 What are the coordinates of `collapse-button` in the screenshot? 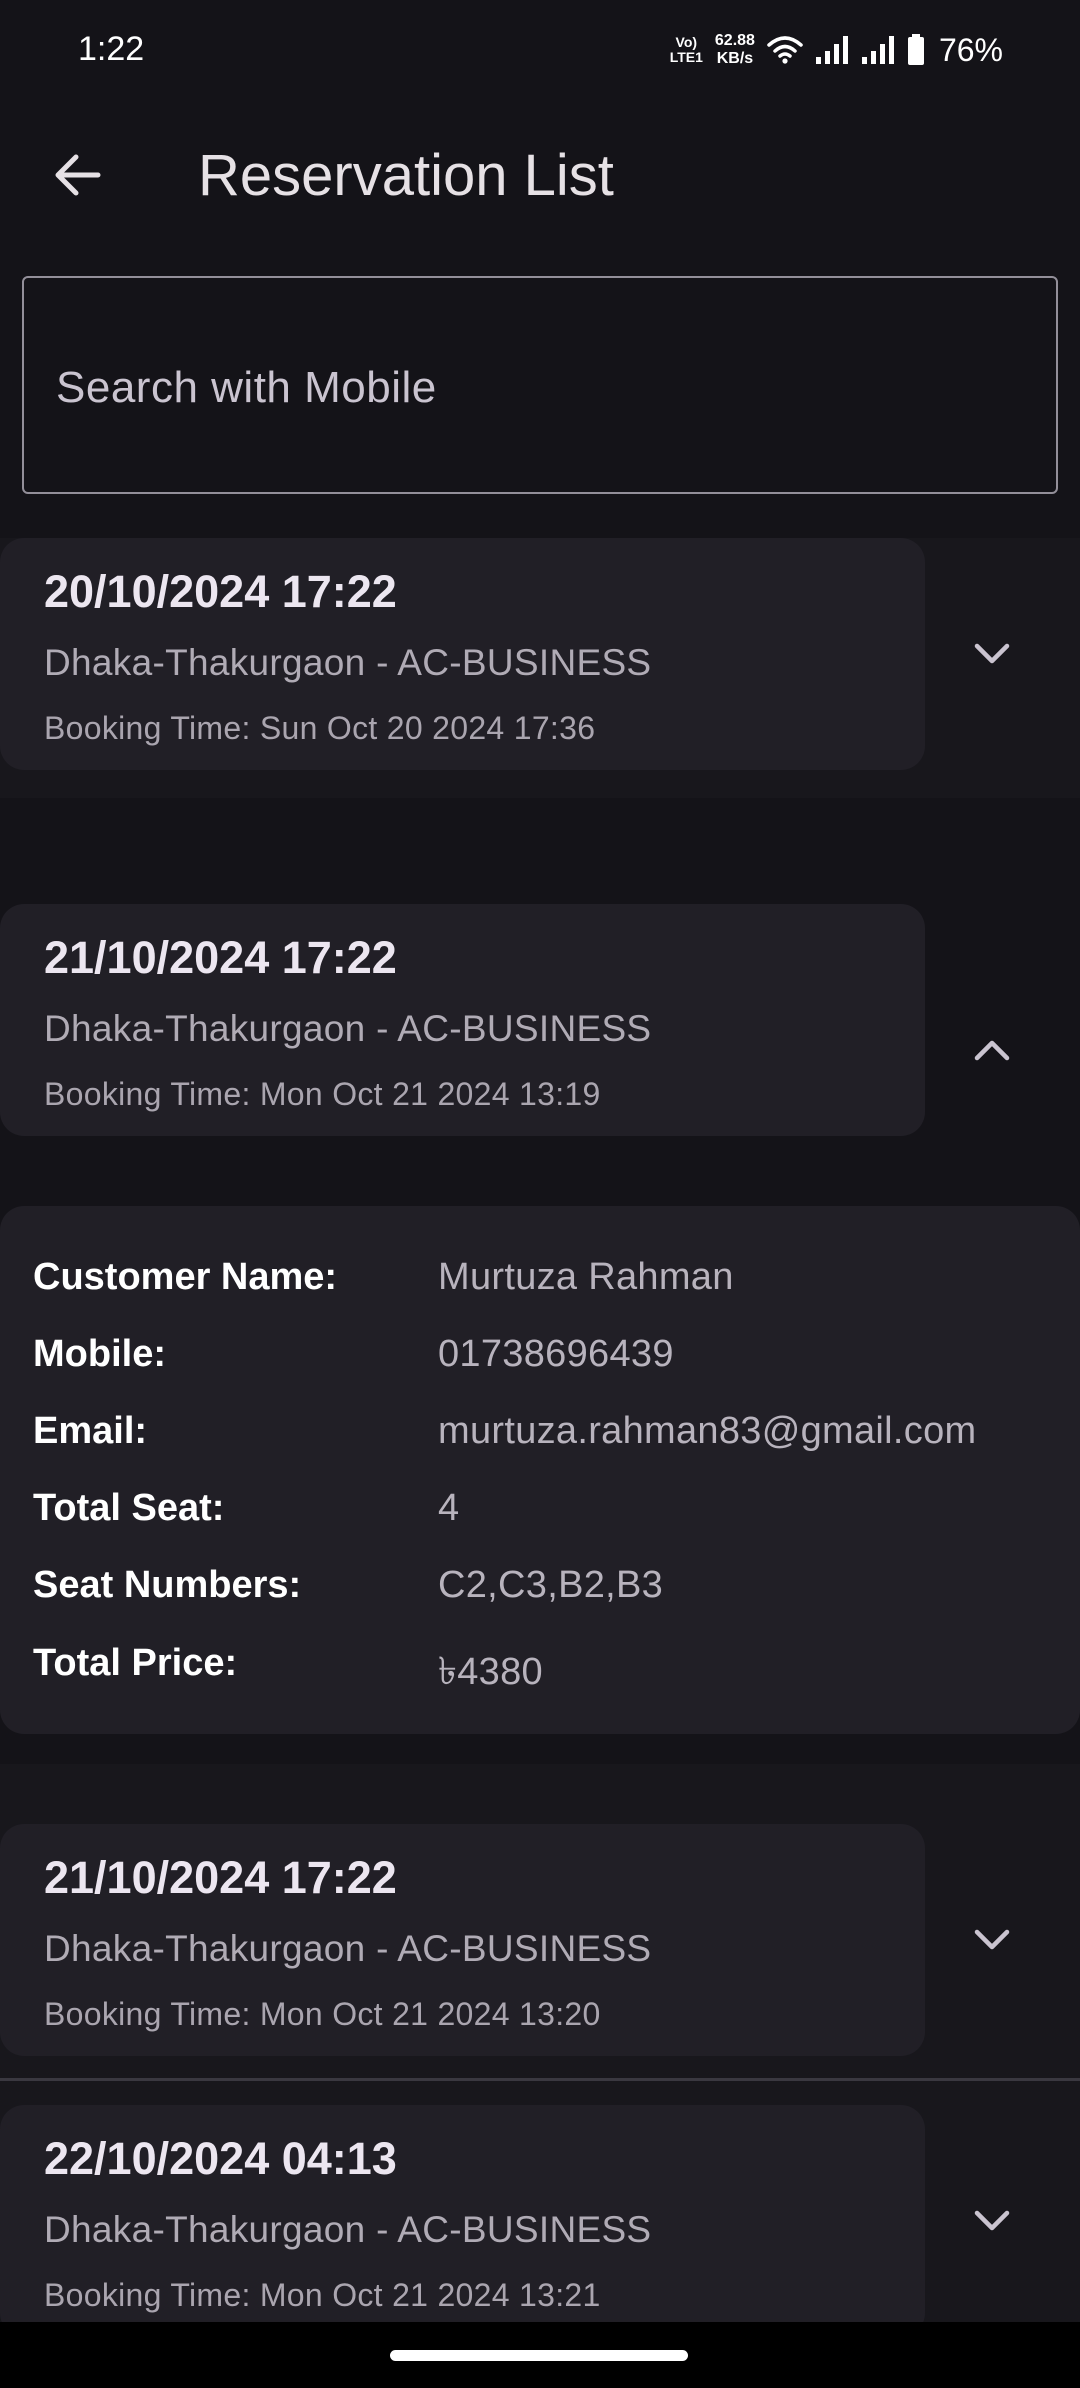 It's located at (992, 1050).